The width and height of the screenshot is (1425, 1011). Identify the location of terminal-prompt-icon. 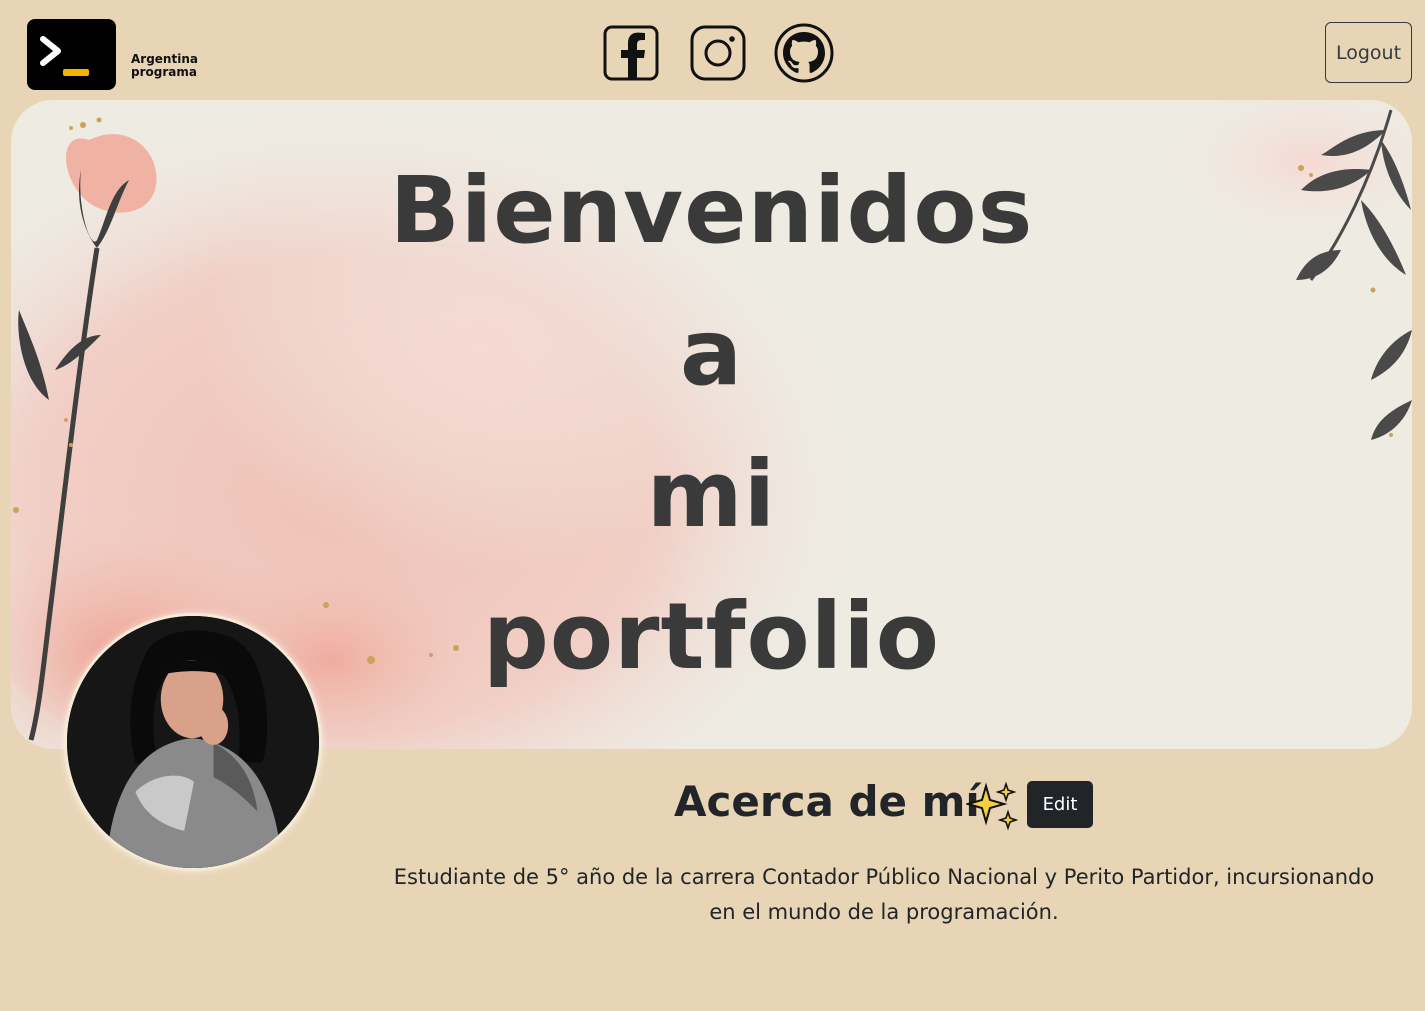
(64, 56).